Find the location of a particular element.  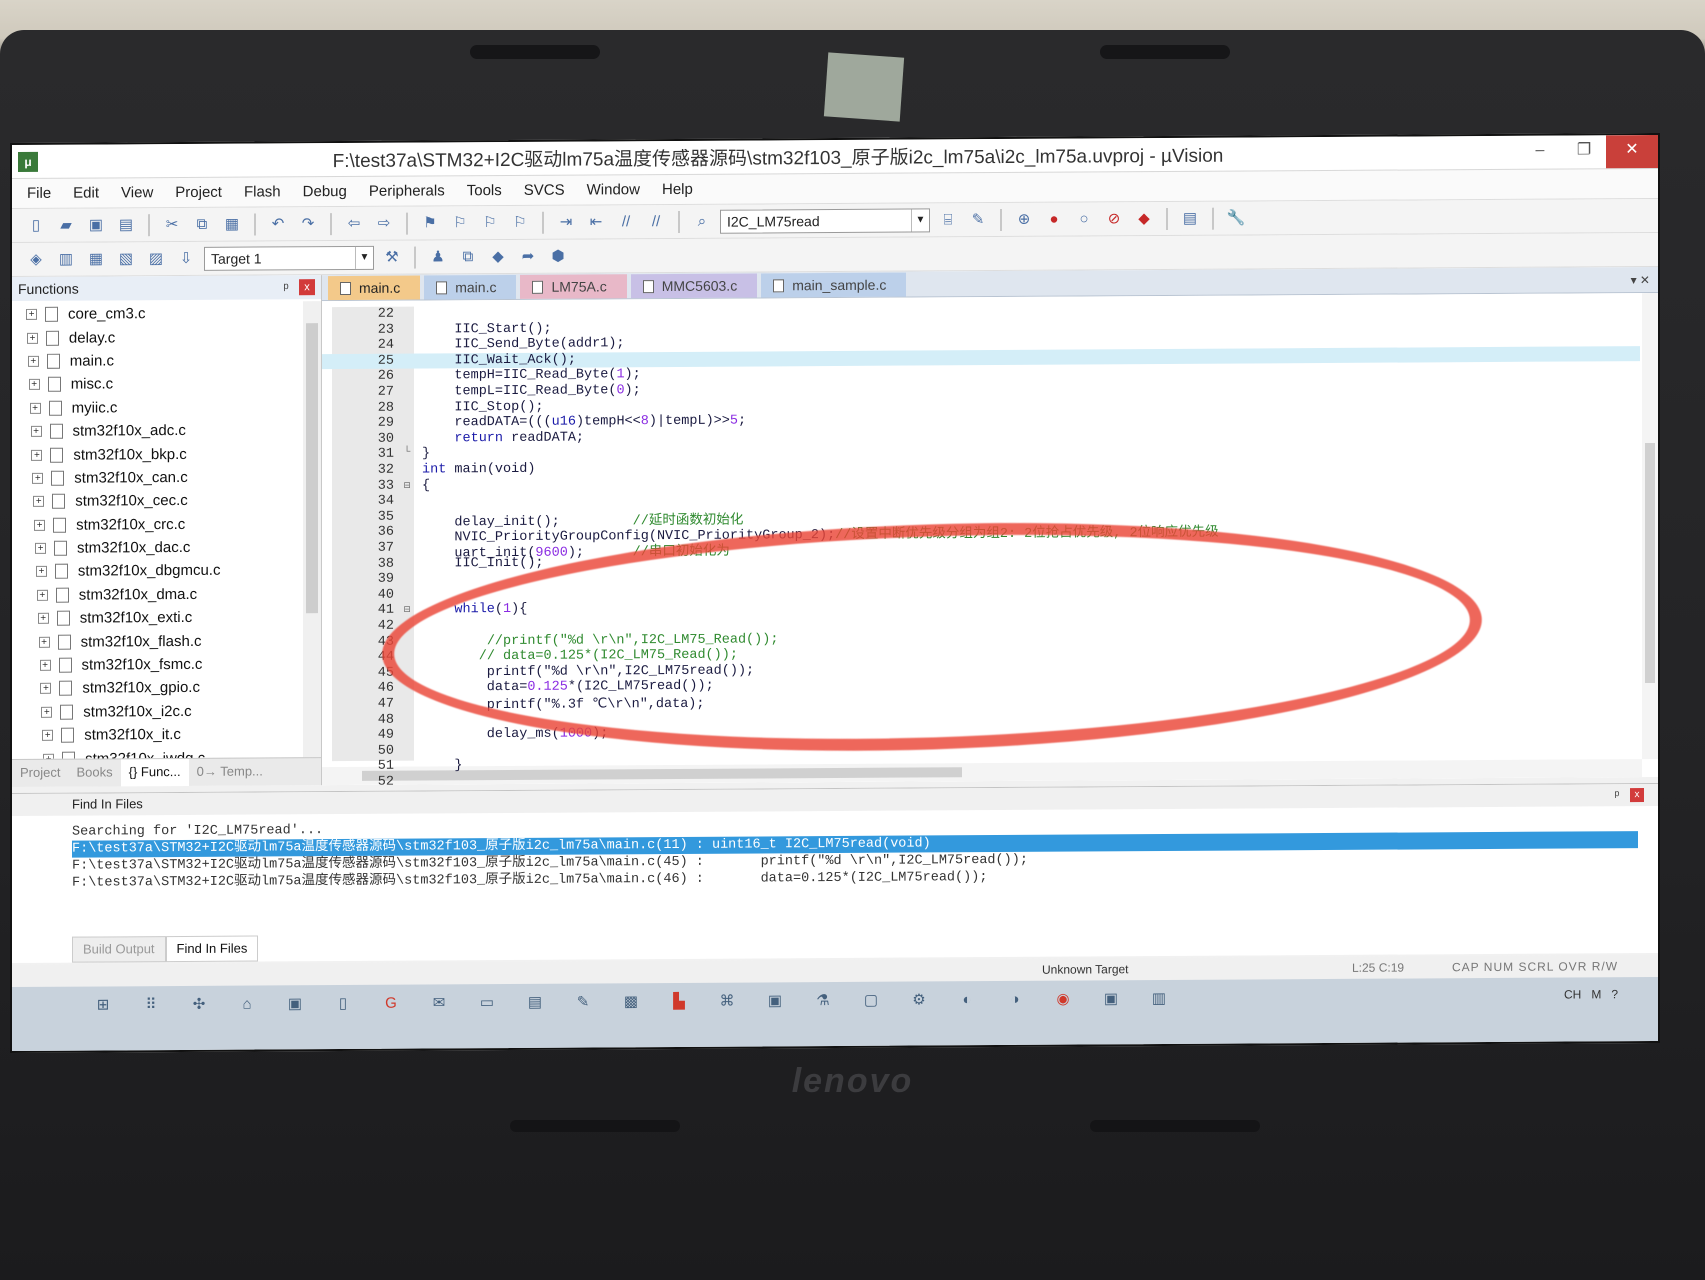

configure-icon: 🔧 is located at coordinates (1236, 218).